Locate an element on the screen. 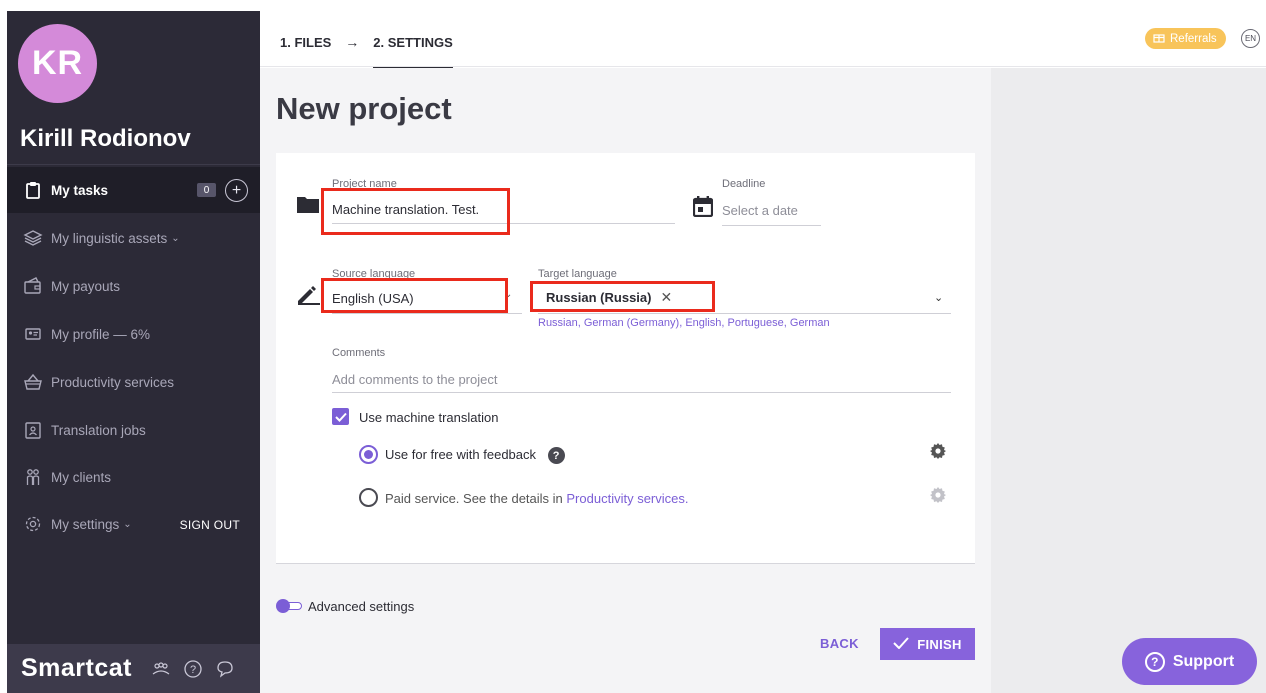 This screenshot has height=693, width=1266. folder-icon is located at coordinates (308, 206).